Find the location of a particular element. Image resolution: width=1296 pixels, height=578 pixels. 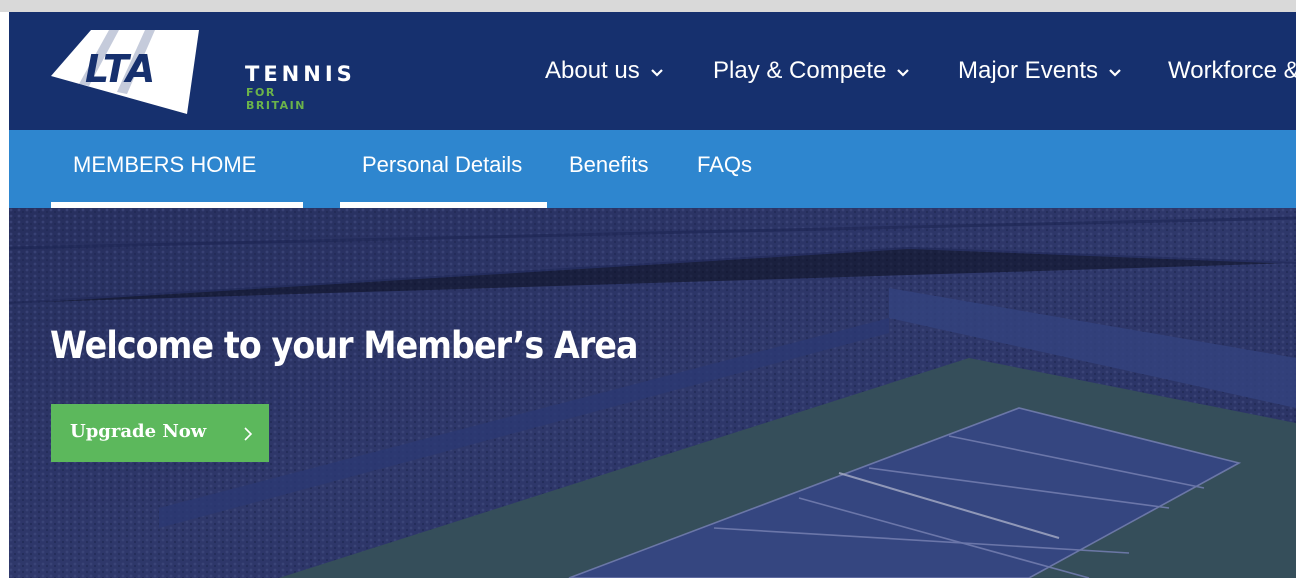

nav-item-label: Major Events is located at coordinates (1028, 70).